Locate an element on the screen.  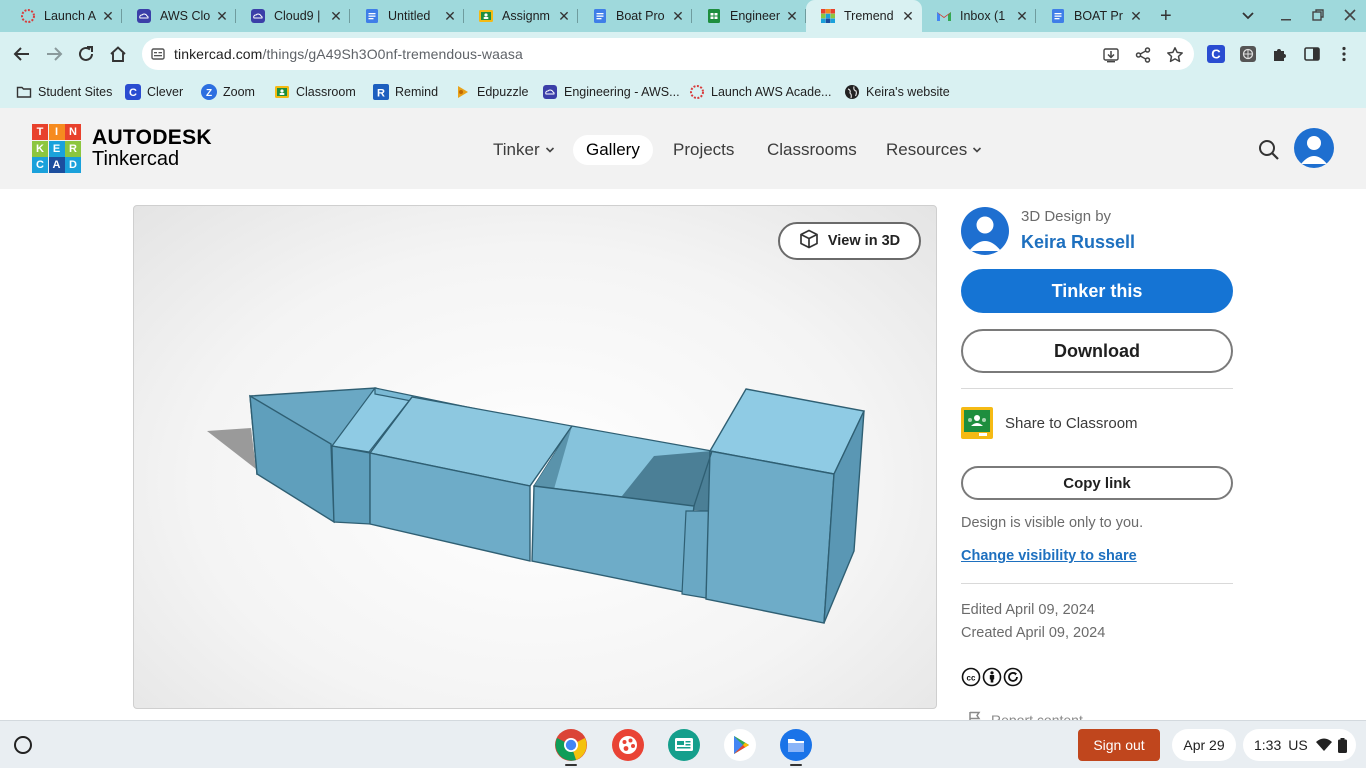
tab-tinkercad-active: Tremend ✕ is located at coordinates (864, 16).